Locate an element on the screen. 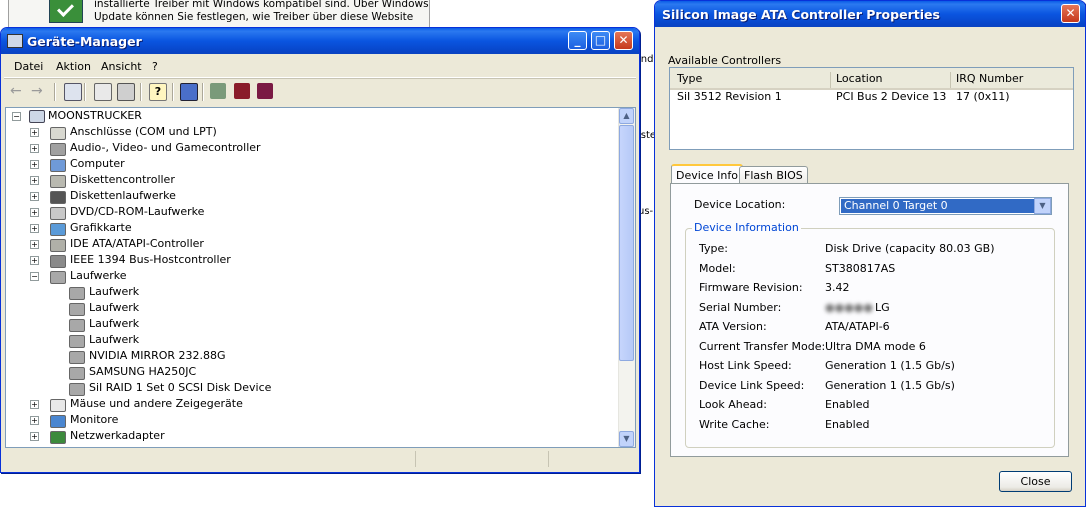 The image size is (1086, 507). column-location: Location is located at coordinates (859, 78).